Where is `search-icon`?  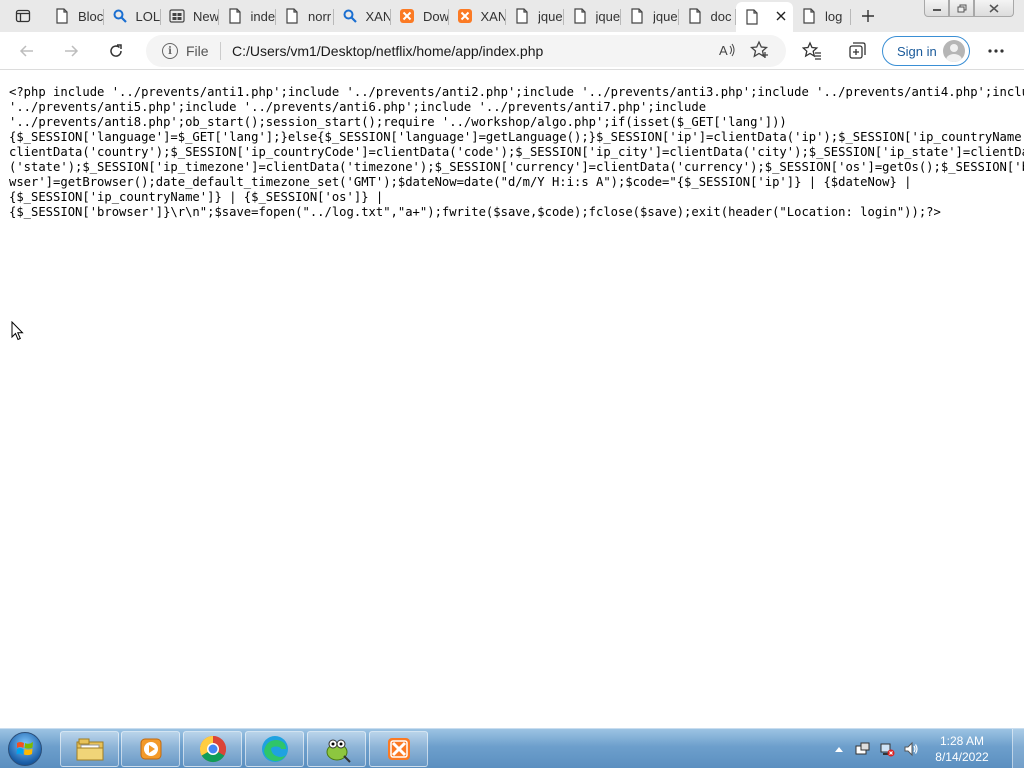 search-icon is located at coordinates (350, 16).